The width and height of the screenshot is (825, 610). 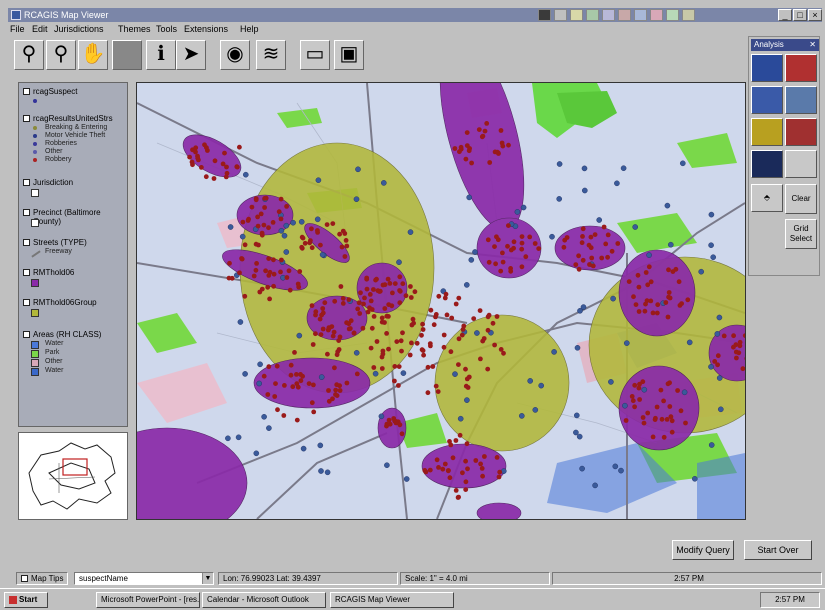 What do you see at coordinates (191, 55) in the screenshot?
I see `pointer-icon: ➤` at bounding box center [191, 55].